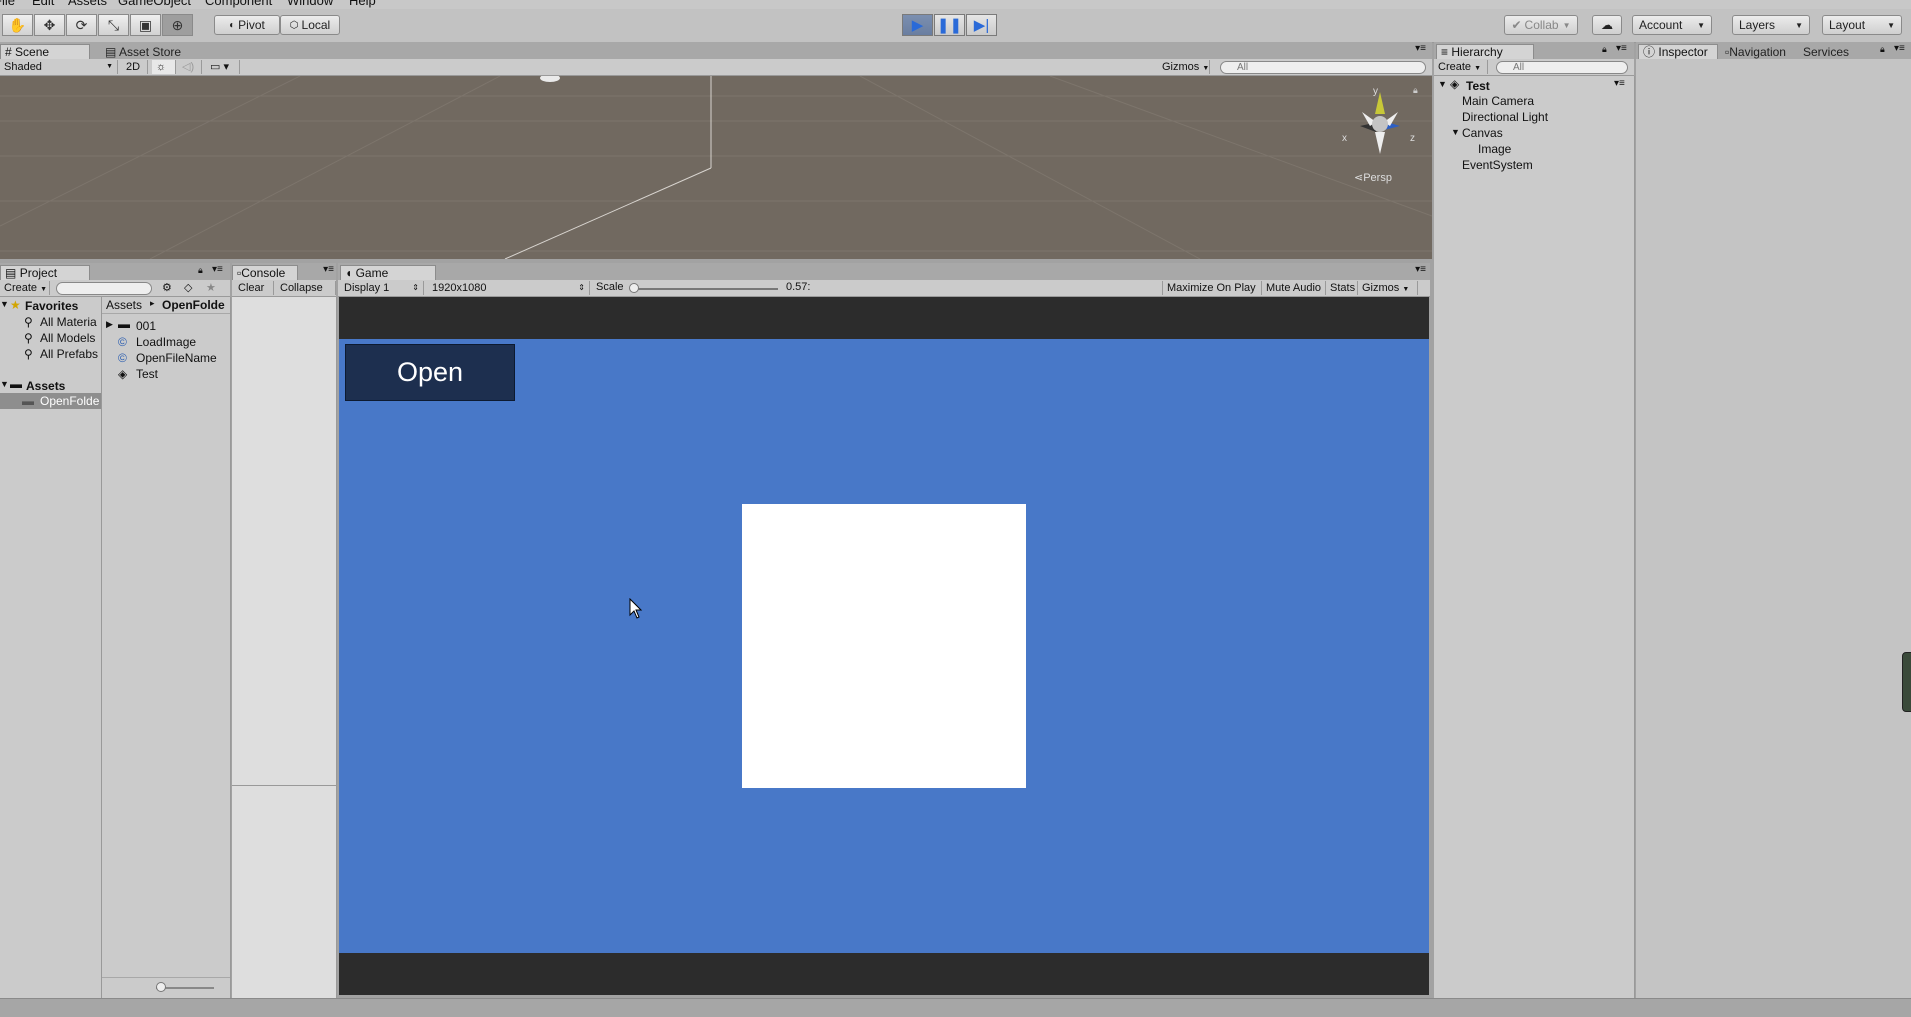 Image resolution: width=1911 pixels, height=1017 pixels. Describe the element at coordinates (45, 273) in the screenshot. I see `tab-project: ▤ Project` at that location.